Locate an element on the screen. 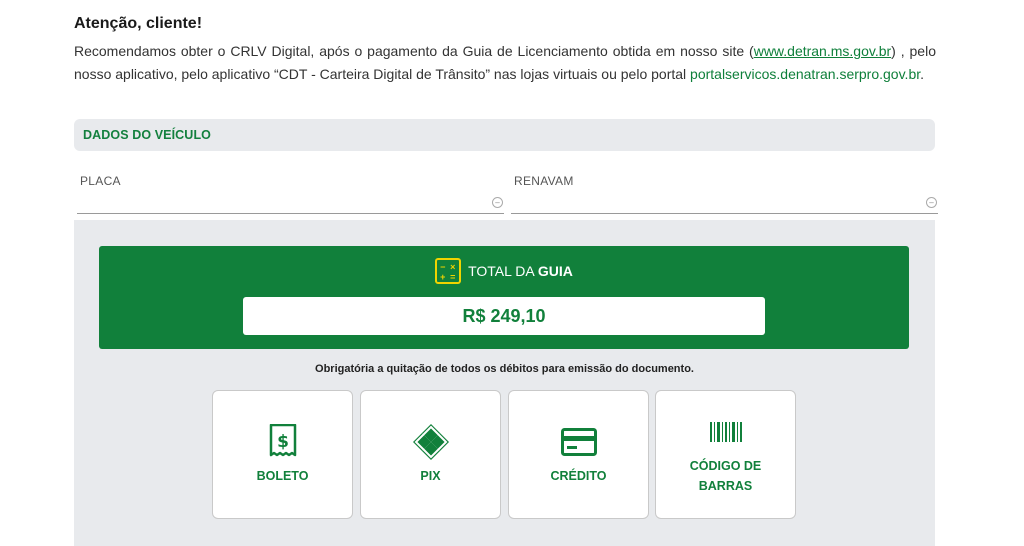 This screenshot has width=1024, height=546. total-value-box: R$ 249,10 is located at coordinates (504, 316).